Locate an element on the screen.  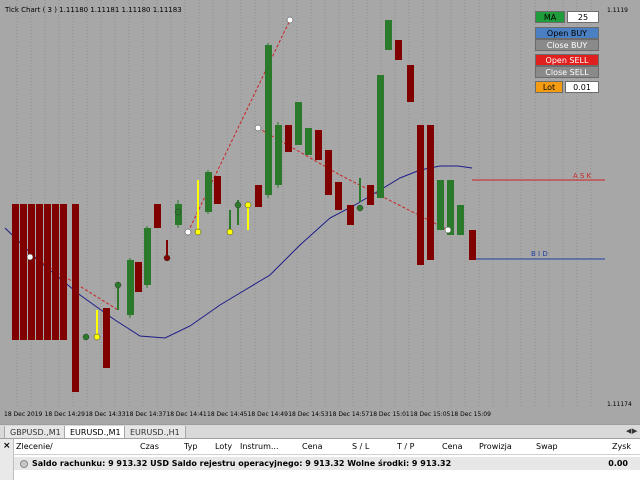
close-buy-button: Close BUY is located at coordinates (567, 45).